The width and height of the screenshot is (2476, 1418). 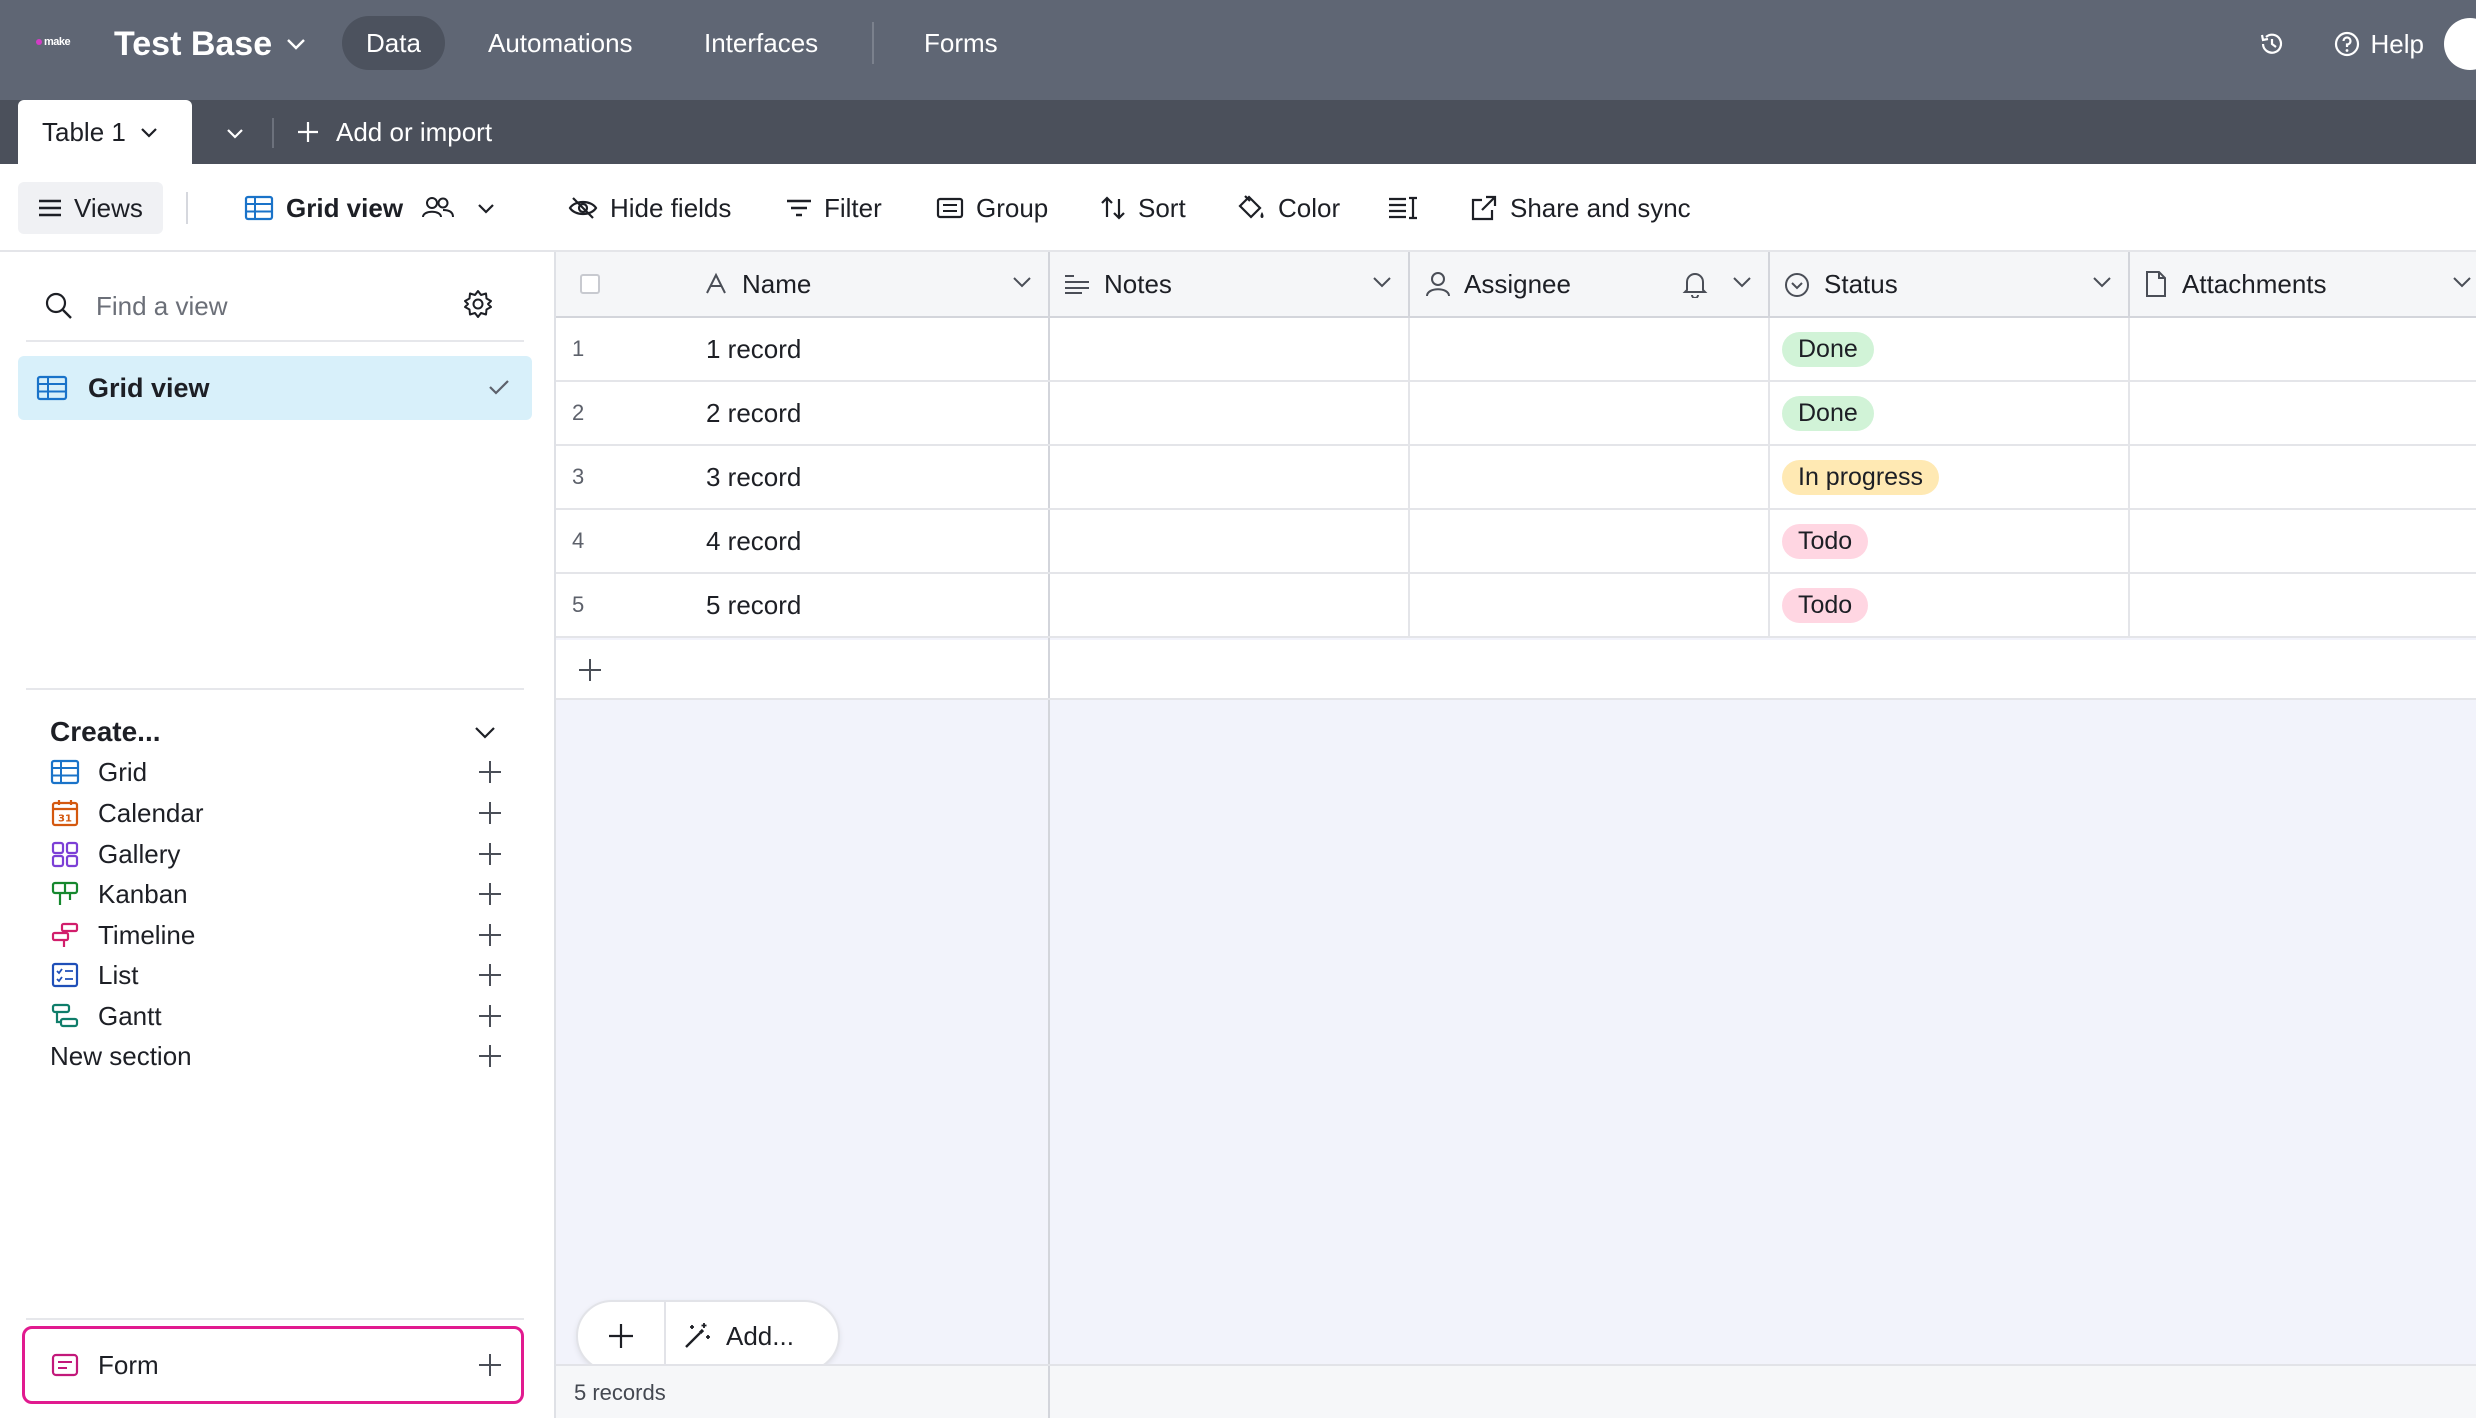 What do you see at coordinates (622, 1336) in the screenshot?
I see `add-record-button` at bounding box center [622, 1336].